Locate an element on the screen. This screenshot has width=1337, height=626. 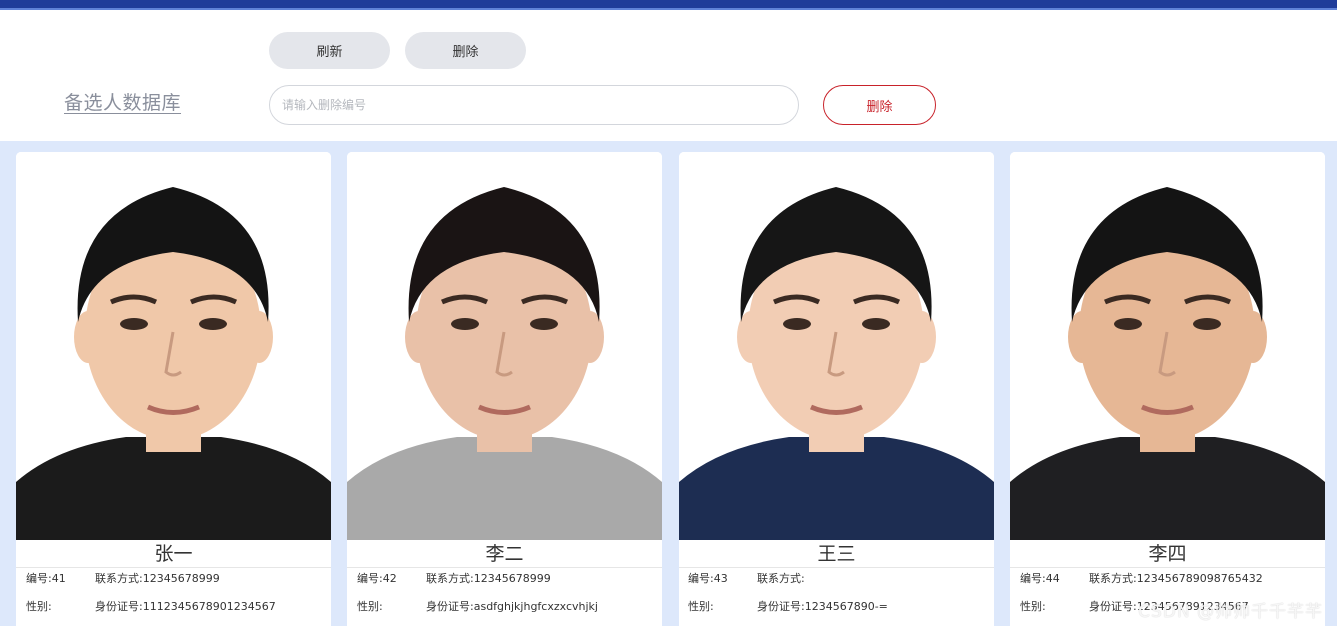
candidate-name: 李二 is located at coordinates (504, 554).